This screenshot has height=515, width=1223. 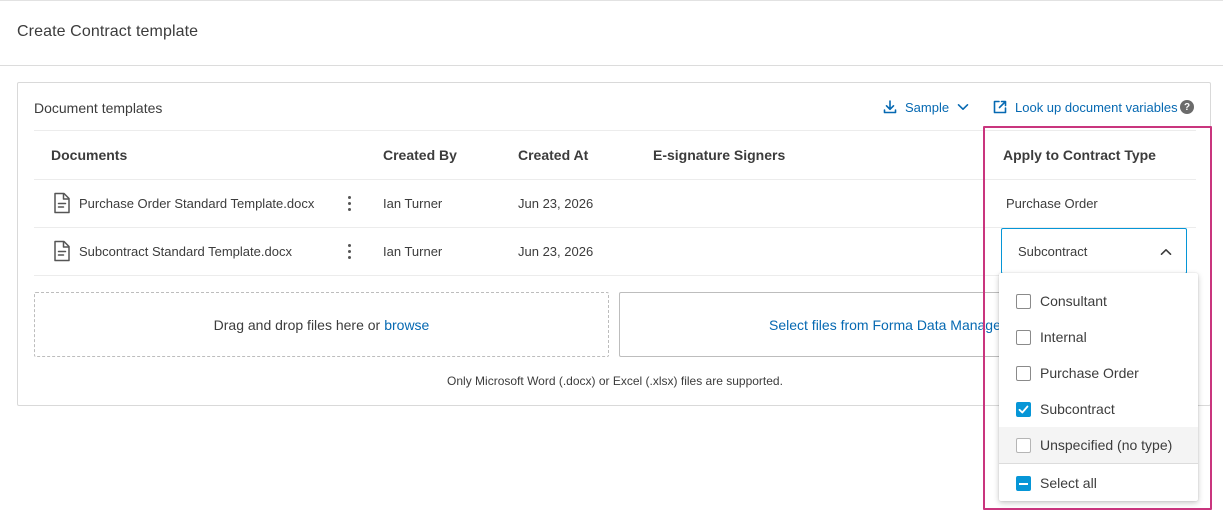 I want to click on menu-option-purchase-order: Purchase Order, so click(x=1098, y=373).